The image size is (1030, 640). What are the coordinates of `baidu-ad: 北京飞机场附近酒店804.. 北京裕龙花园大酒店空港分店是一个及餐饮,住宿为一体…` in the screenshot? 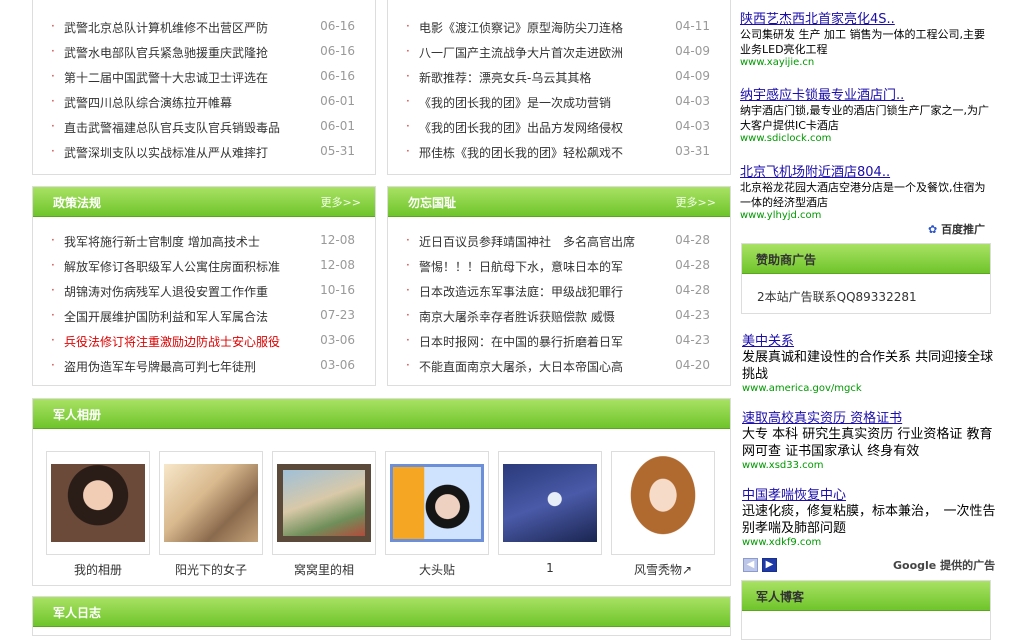 It's located at (867, 191).